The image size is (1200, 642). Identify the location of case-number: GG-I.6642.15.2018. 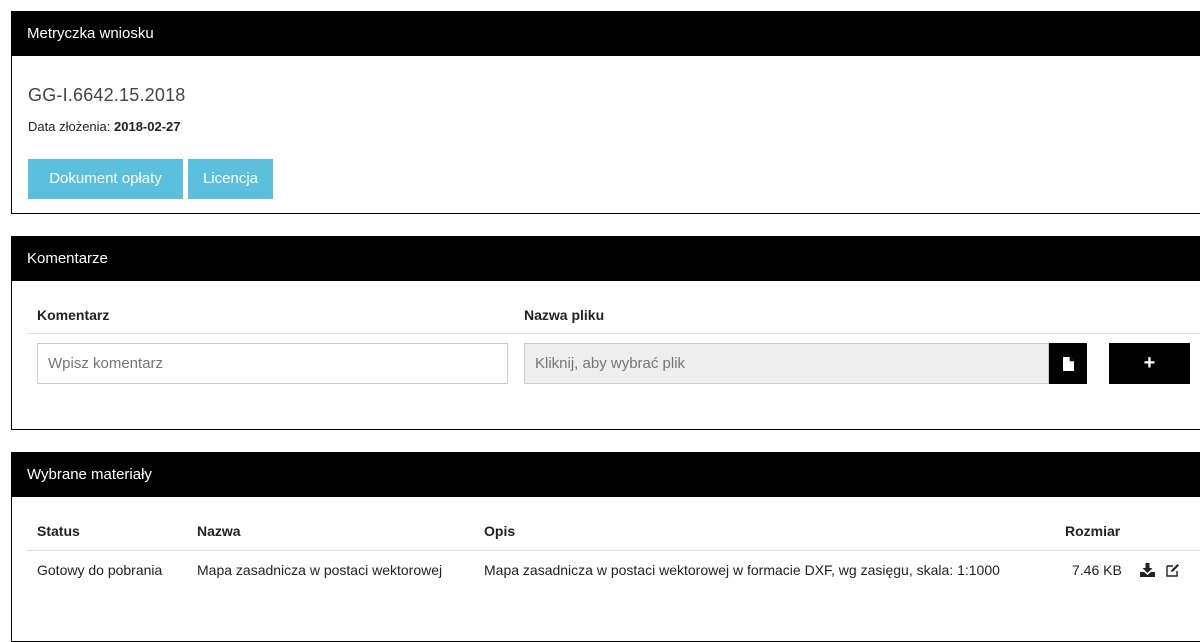
(107, 95).